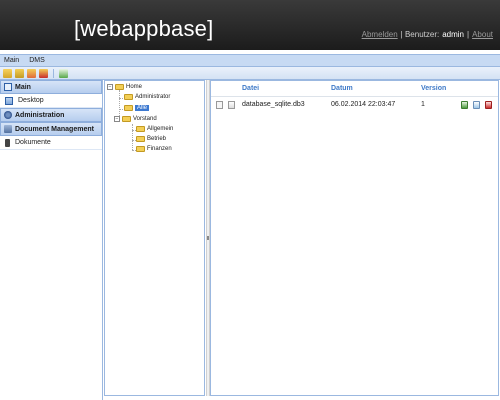 This screenshot has height=400, width=500. I want to click on tree-node-administrator: Administrator, so click(147, 97).